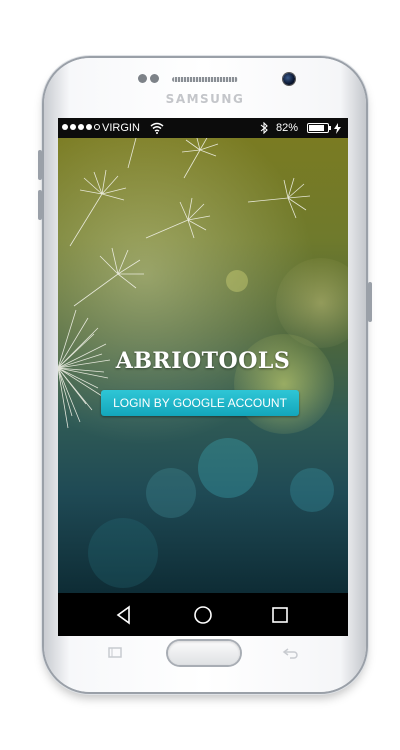 This screenshot has height=750, width=400. I want to click on back-triangle-icon, so click(124, 615).